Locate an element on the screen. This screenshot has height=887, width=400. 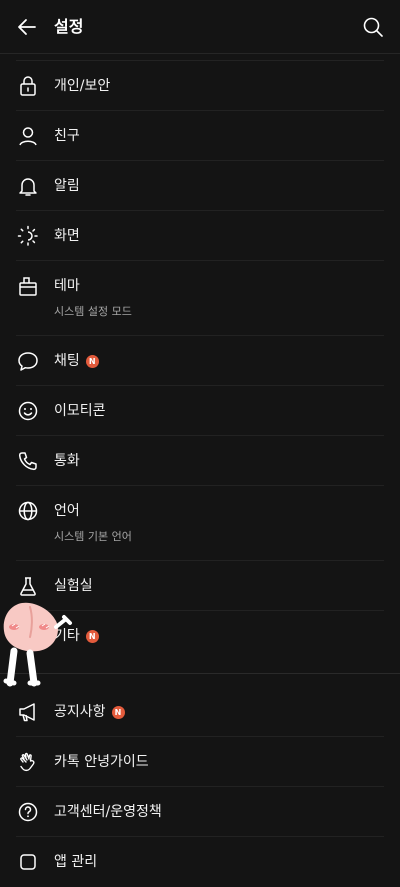
lock-icon is located at coordinates (28, 86).